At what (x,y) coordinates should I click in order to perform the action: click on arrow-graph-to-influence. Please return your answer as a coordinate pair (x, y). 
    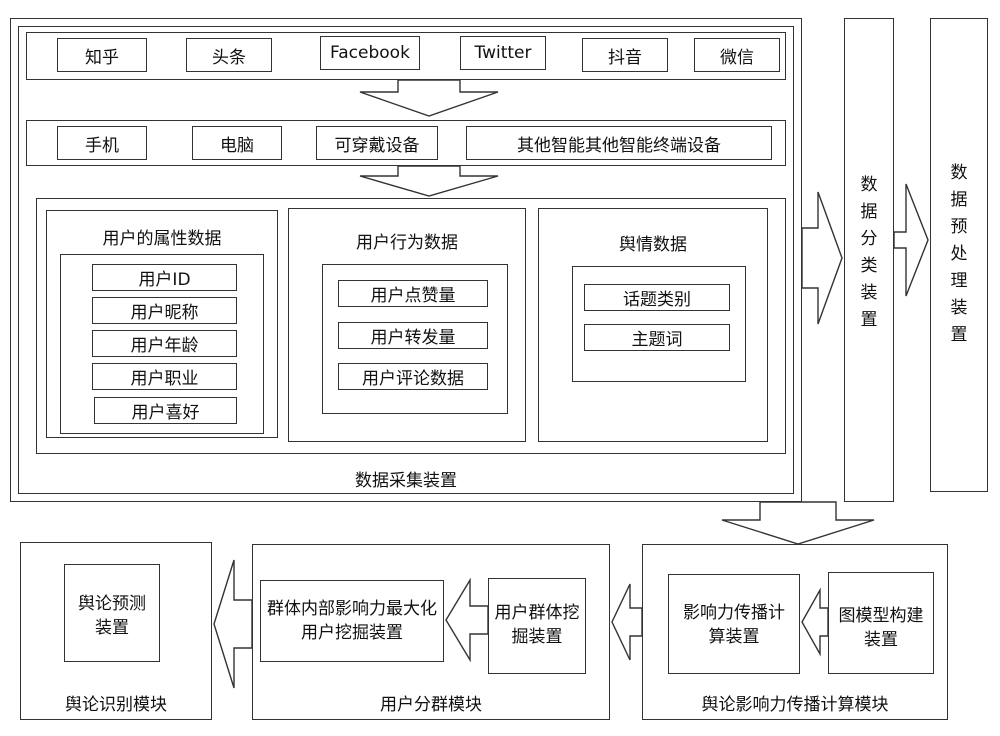
    Looking at the image, I should click on (815, 622).